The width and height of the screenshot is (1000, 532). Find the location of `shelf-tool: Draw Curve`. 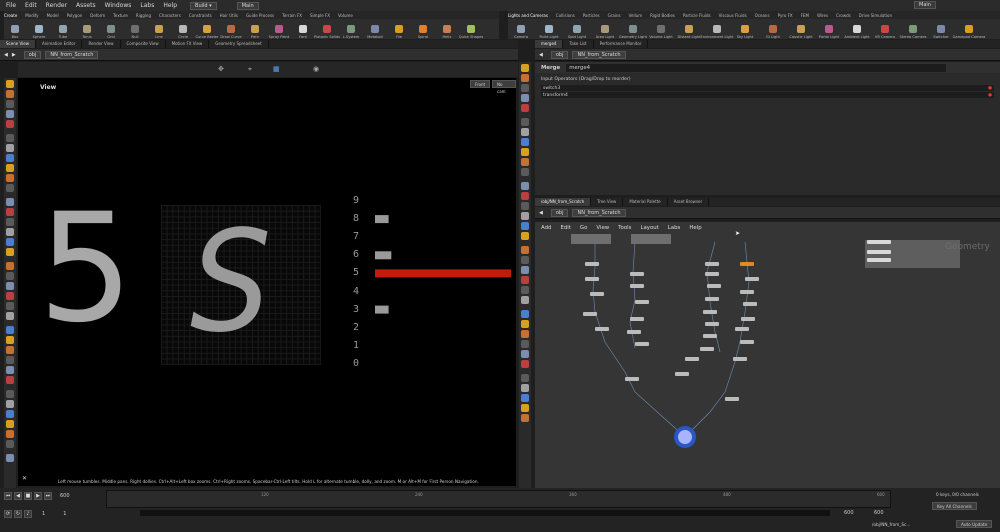

shelf-tool: Draw Curve is located at coordinates (231, 30).